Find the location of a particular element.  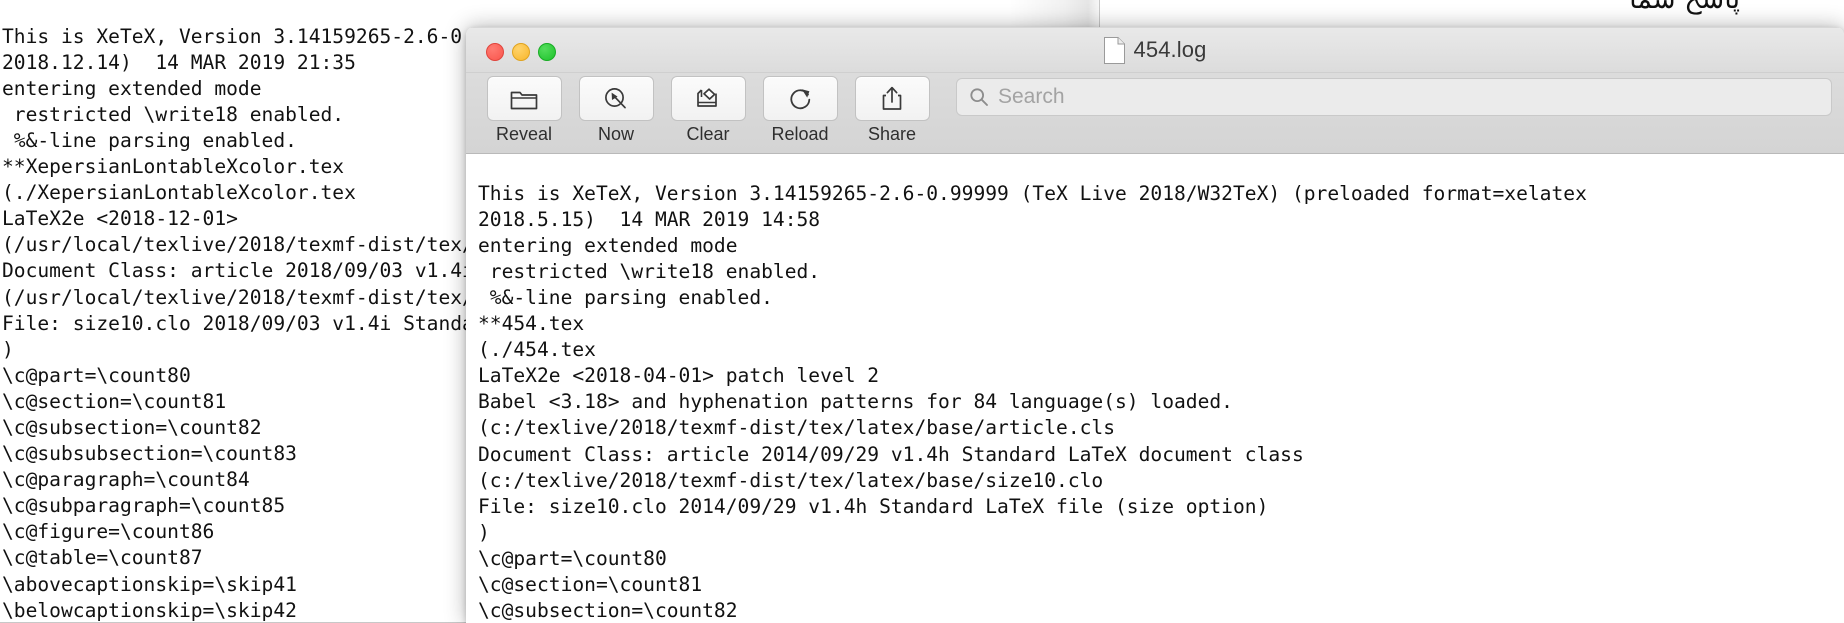

folder-icon is located at coordinates (524, 100).